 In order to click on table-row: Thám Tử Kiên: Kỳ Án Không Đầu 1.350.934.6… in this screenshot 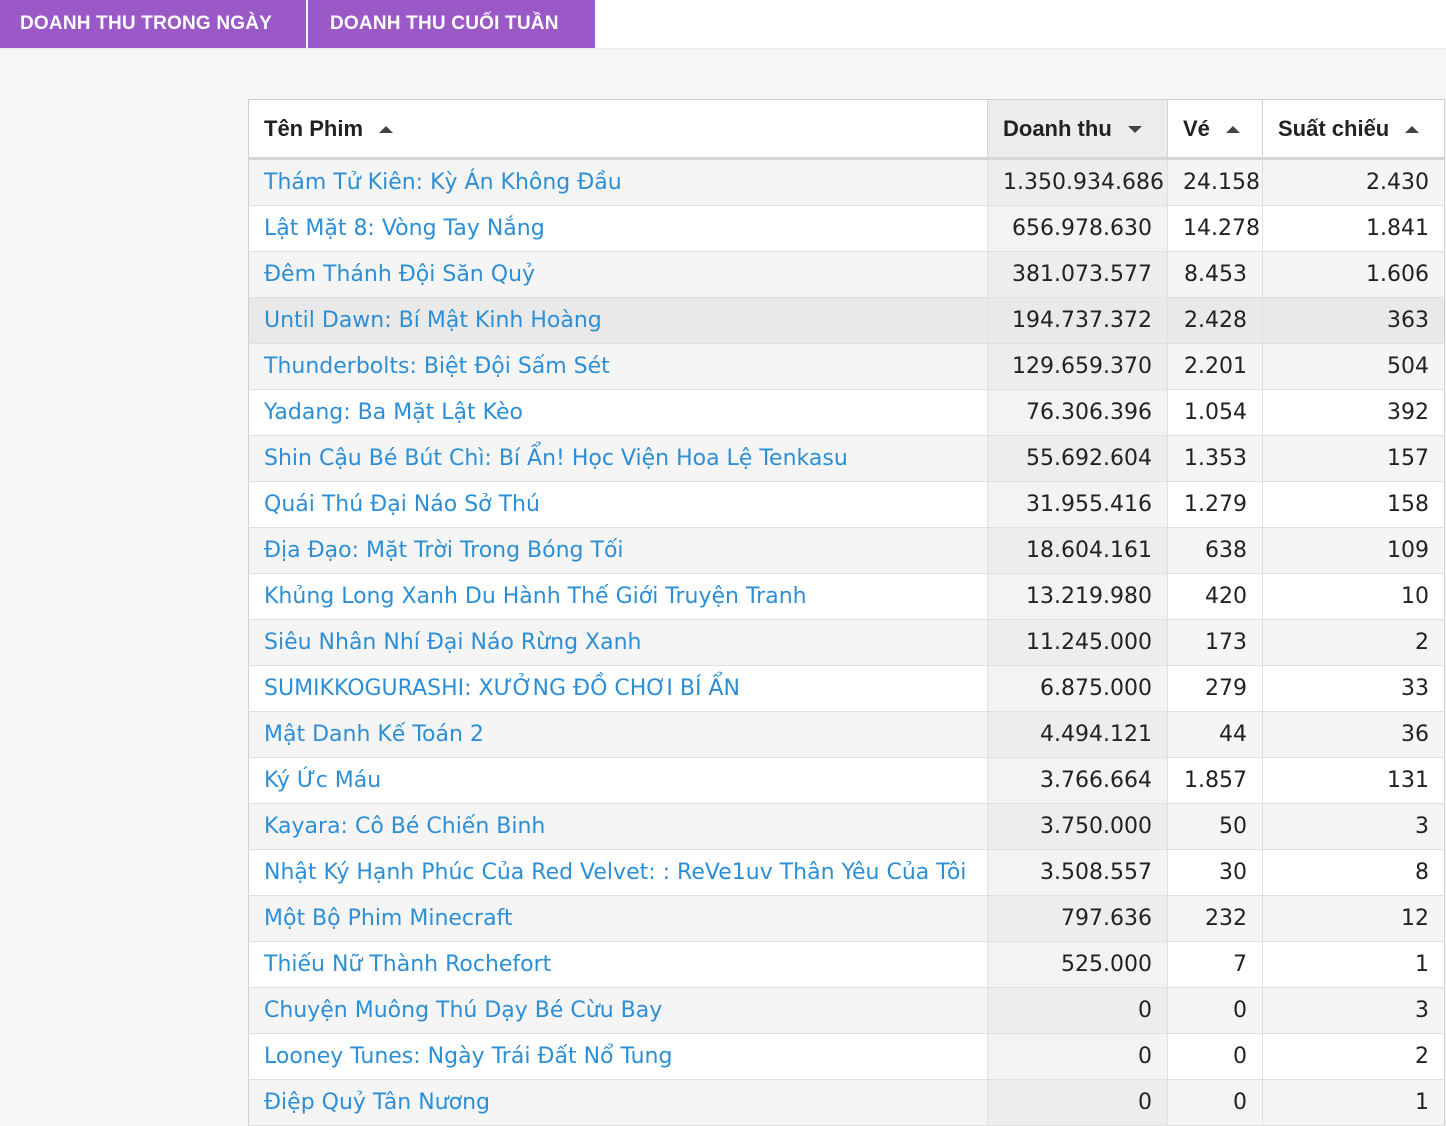, I will do `click(846, 182)`.